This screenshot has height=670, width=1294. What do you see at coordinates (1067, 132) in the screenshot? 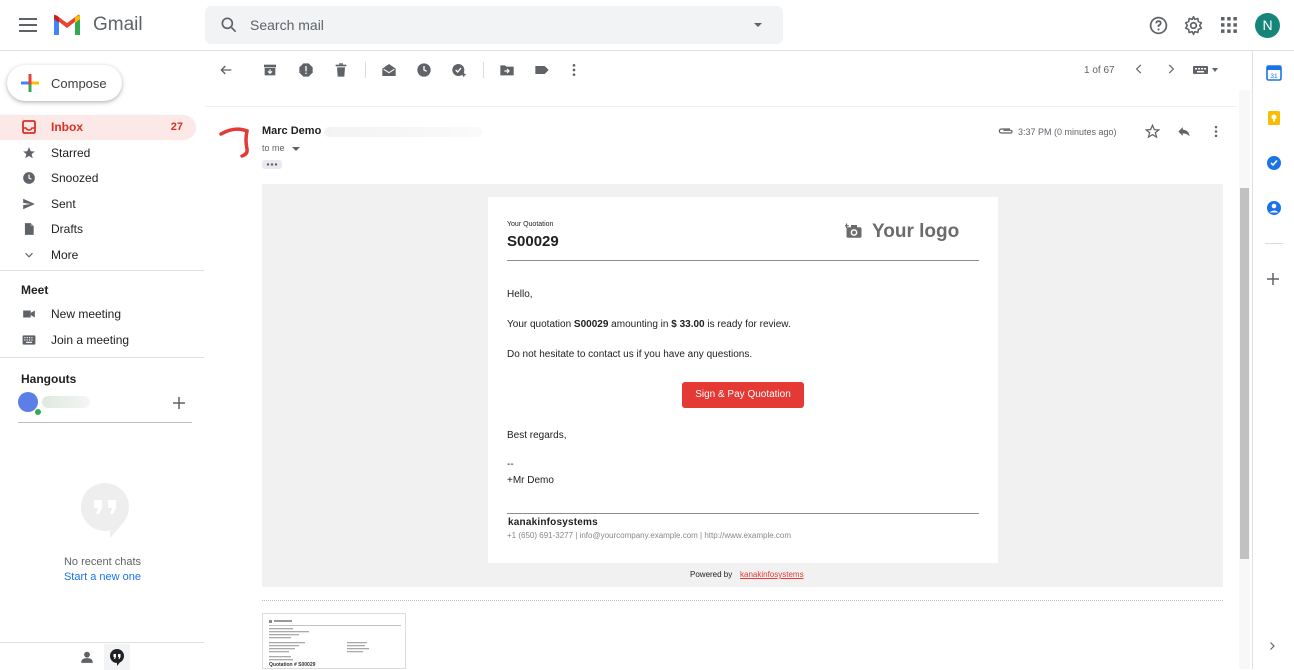
I see `email-timestamp: 3:37 PM (0 minutes ago)` at bounding box center [1067, 132].